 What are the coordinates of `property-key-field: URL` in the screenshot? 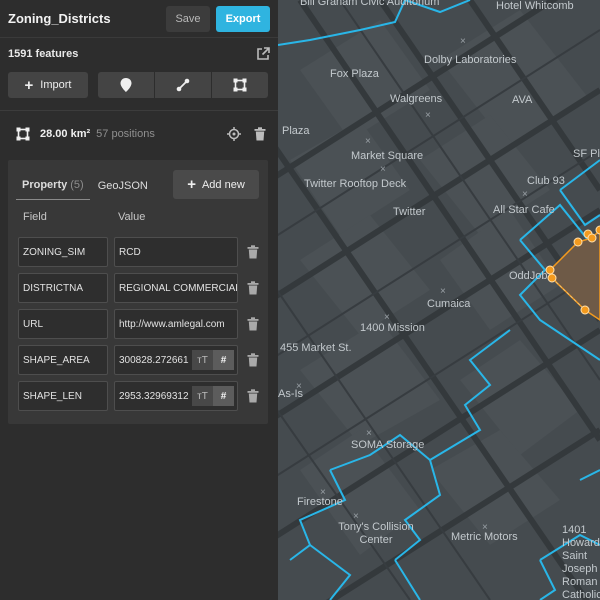 It's located at (63, 324).